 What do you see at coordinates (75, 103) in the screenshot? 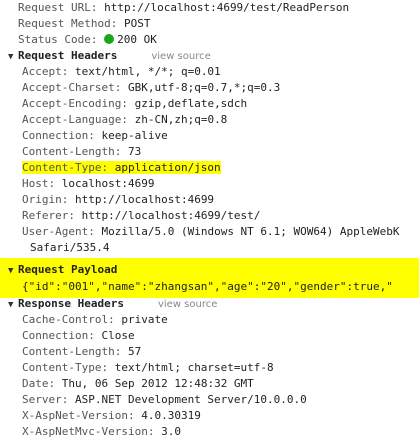
I see `header-key: Accept-Encoding:` at bounding box center [75, 103].